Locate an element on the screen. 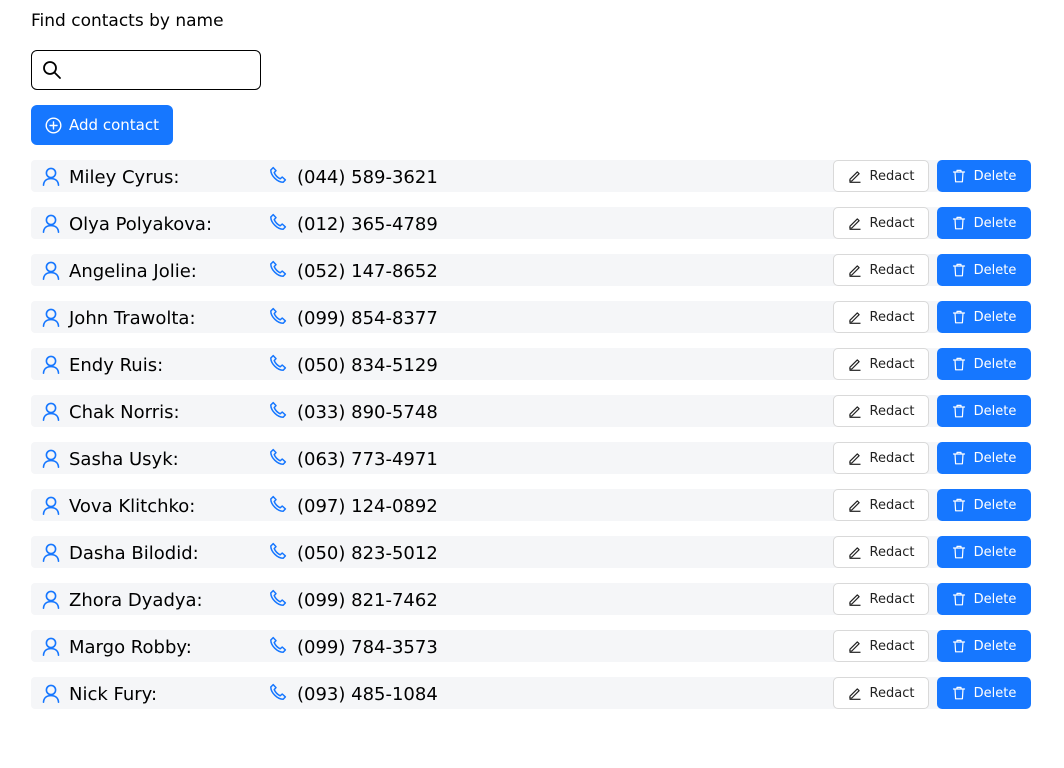 The height and width of the screenshot is (768, 1064). page-title: Find contacts by name is located at coordinates (127, 21).